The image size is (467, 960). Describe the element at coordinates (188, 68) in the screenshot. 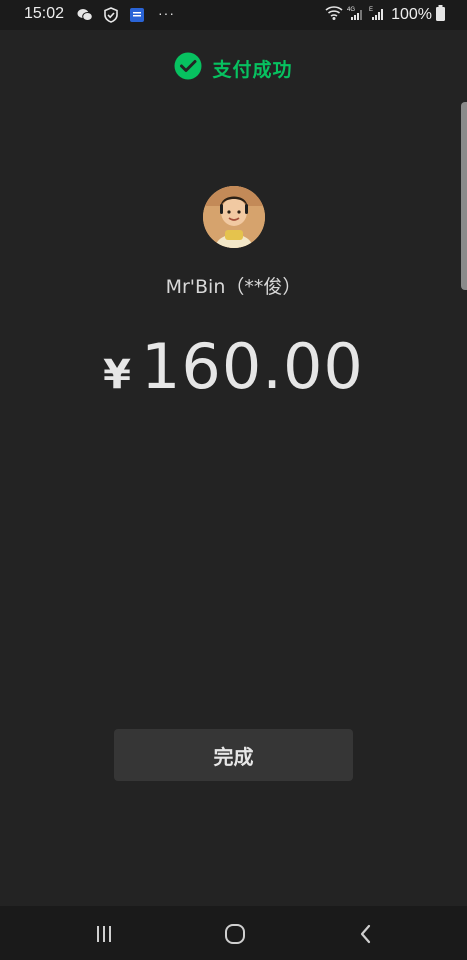

I see `wechat-icon` at that location.